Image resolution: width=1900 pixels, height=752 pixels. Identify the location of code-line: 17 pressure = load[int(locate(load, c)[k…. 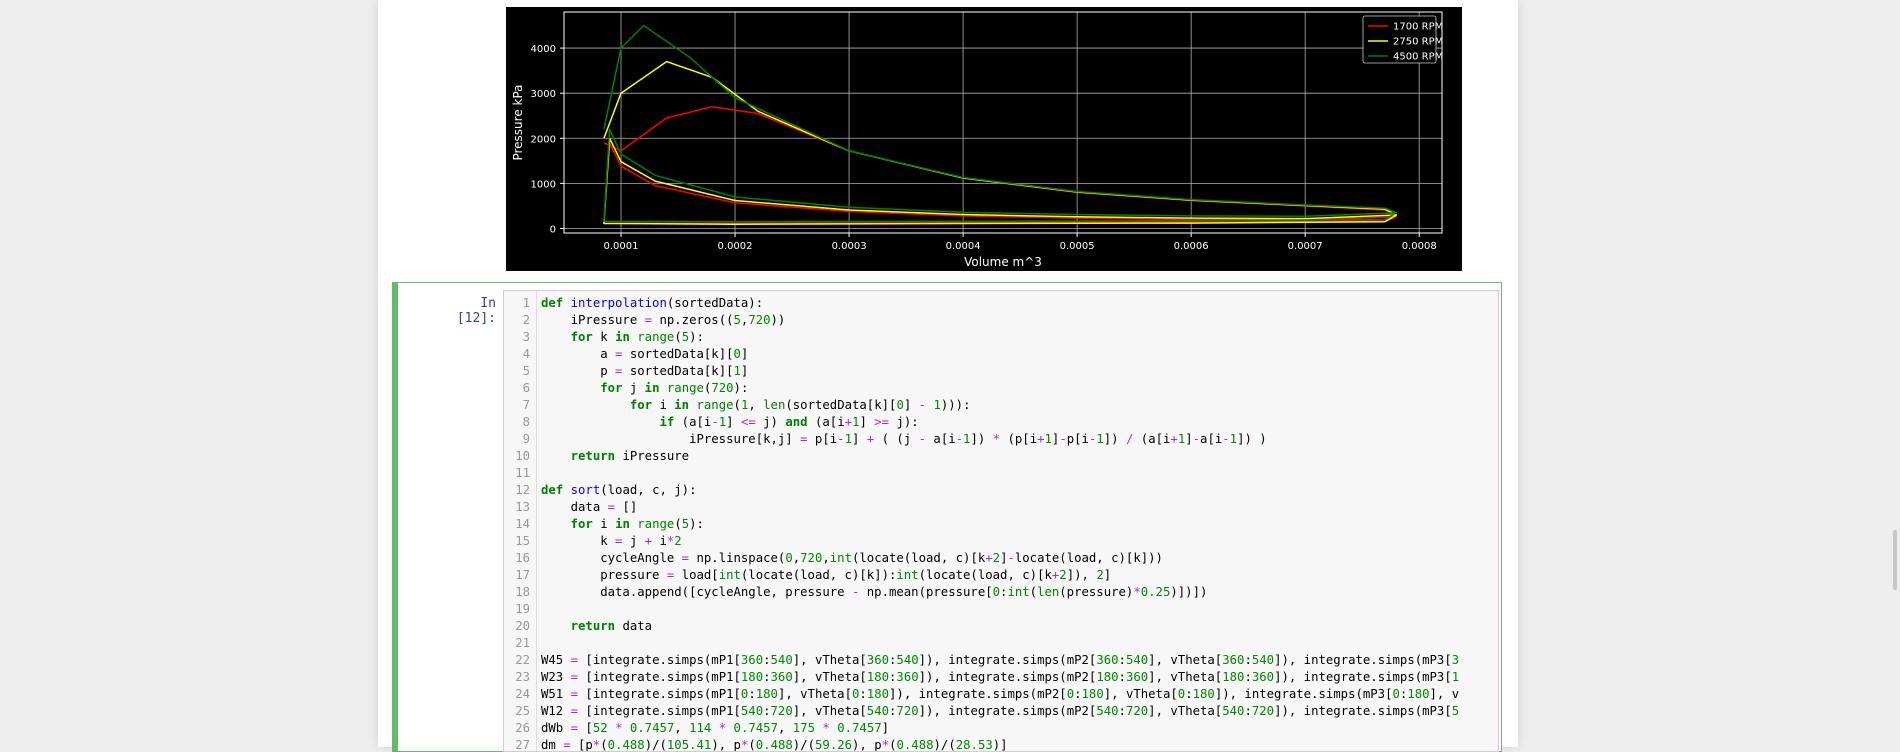
(1001, 575).